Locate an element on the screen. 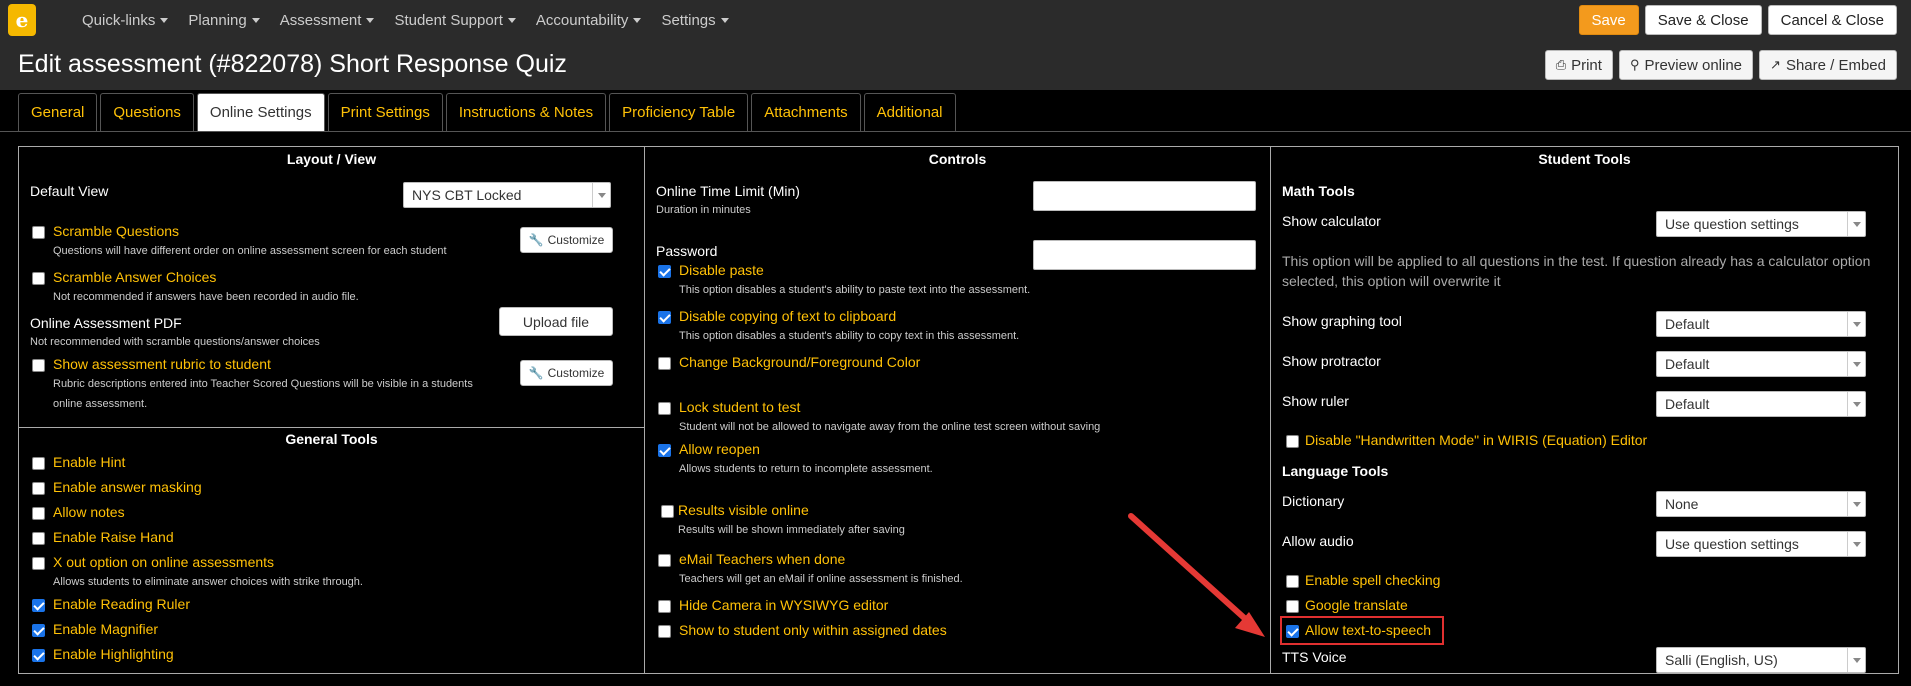  disable-copy-checkbox is located at coordinates (664, 317).